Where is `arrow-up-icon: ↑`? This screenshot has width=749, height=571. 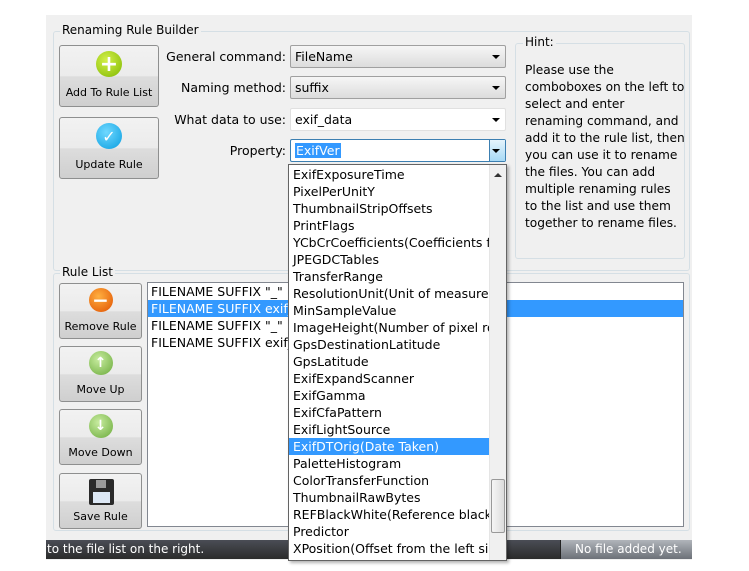
arrow-up-icon: ↑ is located at coordinates (100, 363).